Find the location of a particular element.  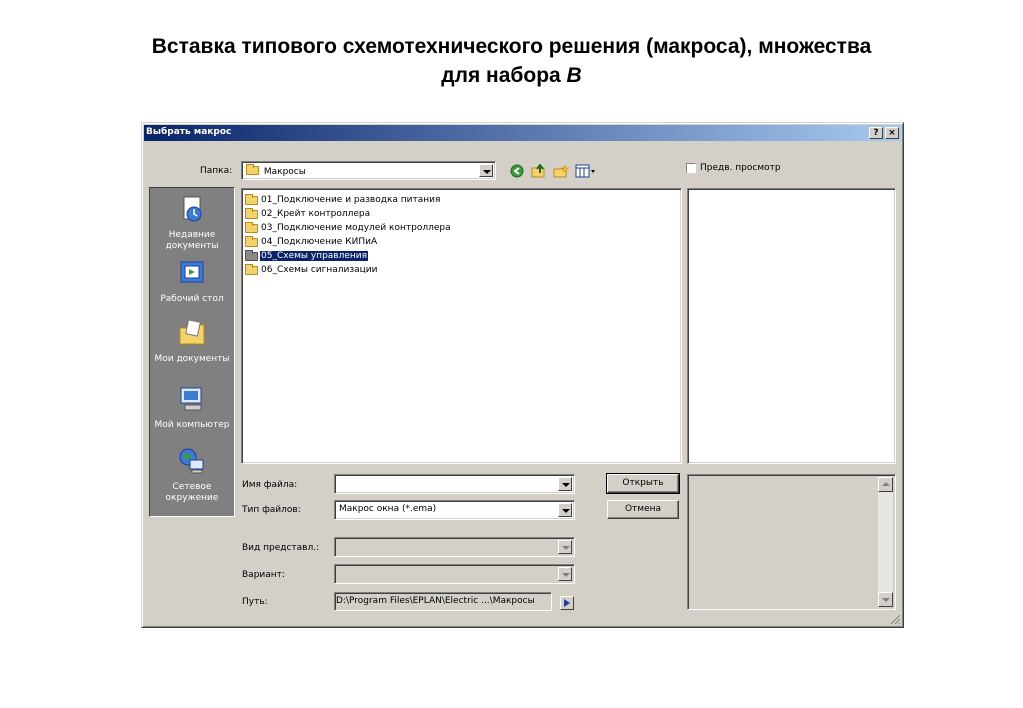

variant-label: Вариант: is located at coordinates (263, 575).